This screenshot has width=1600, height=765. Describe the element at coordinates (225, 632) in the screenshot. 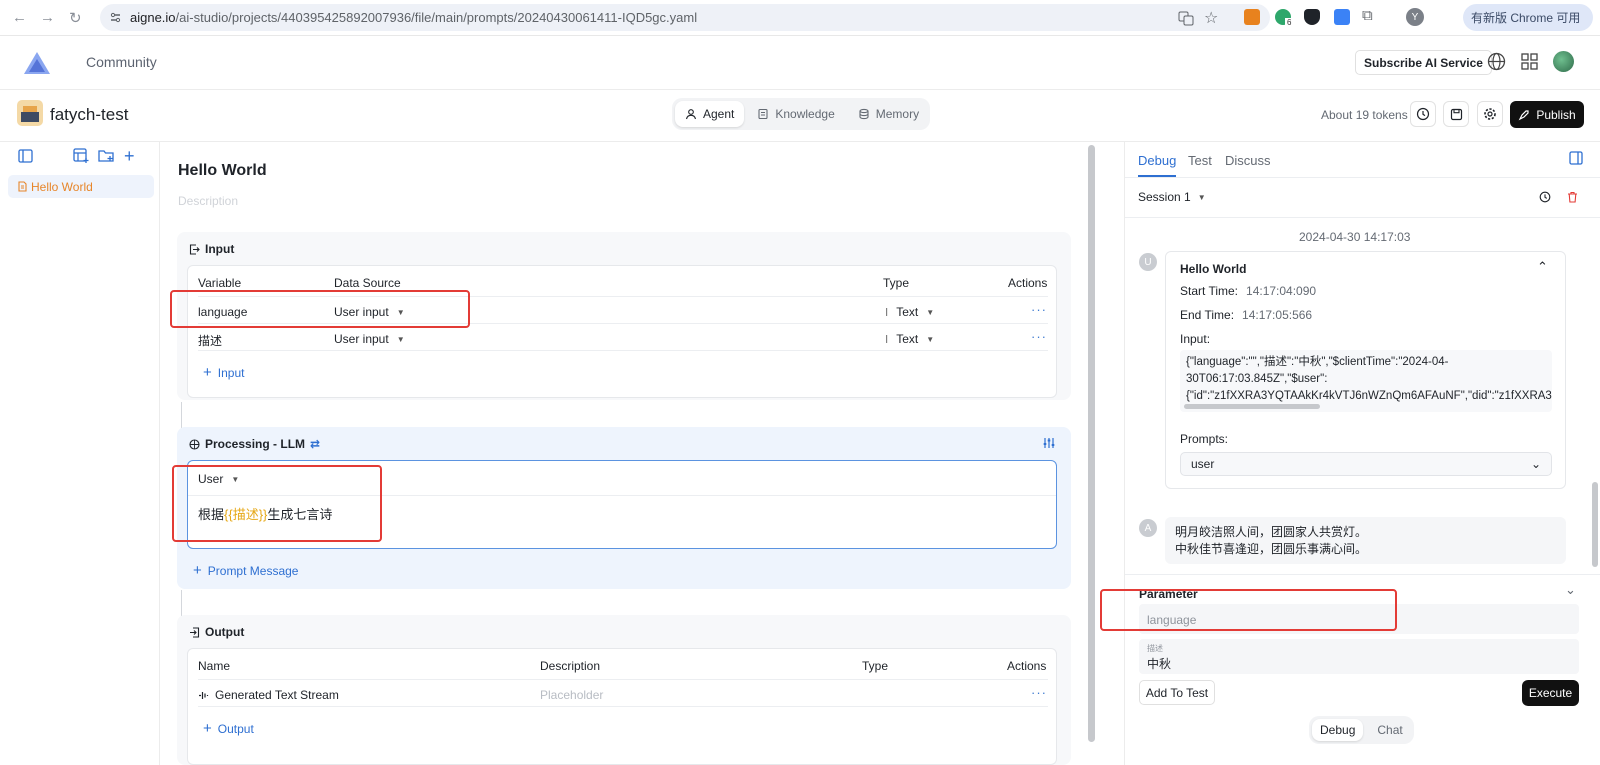

I see `output-title-label: Output` at that location.